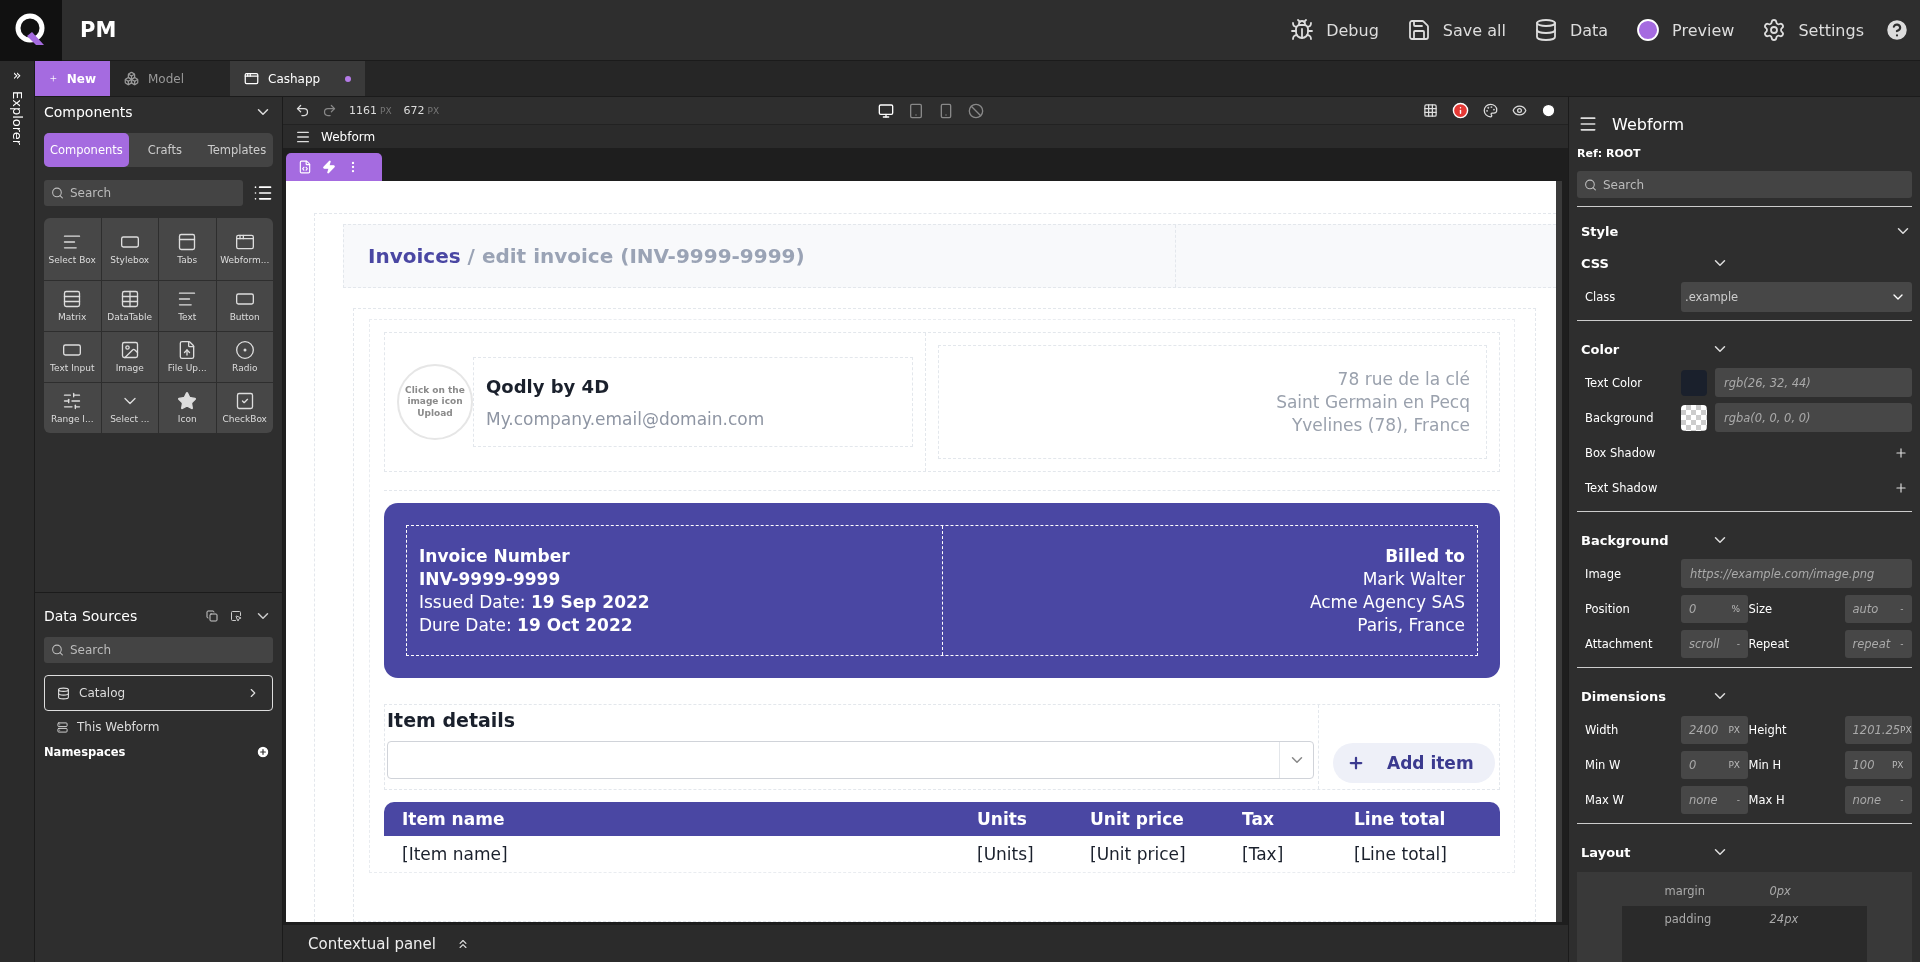 The height and width of the screenshot is (962, 1920). What do you see at coordinates (72, 298) in the screenshot?
I see `matrix-icon` at bounding box center [72, 298].